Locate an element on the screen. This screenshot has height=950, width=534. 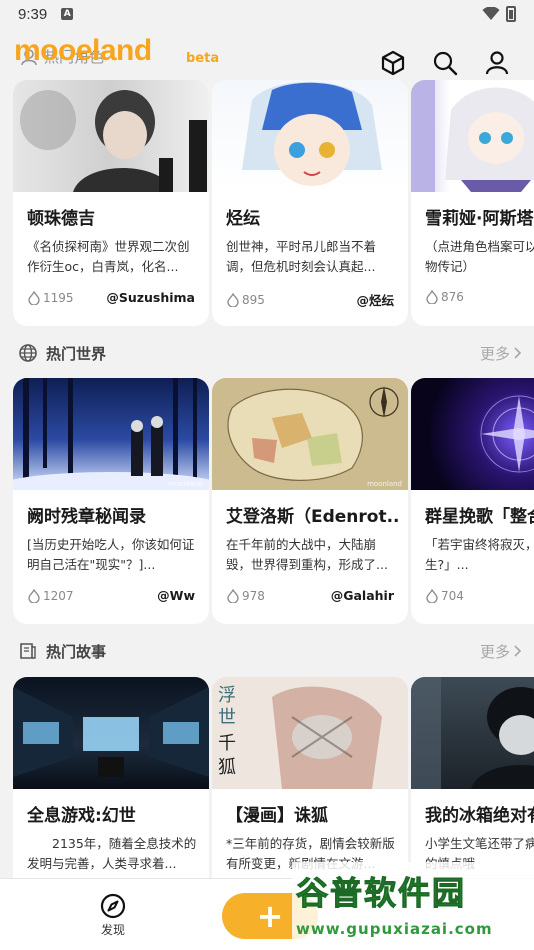
section-header-worlds: 热门世界 更多 is located at coordinates (270, 353).